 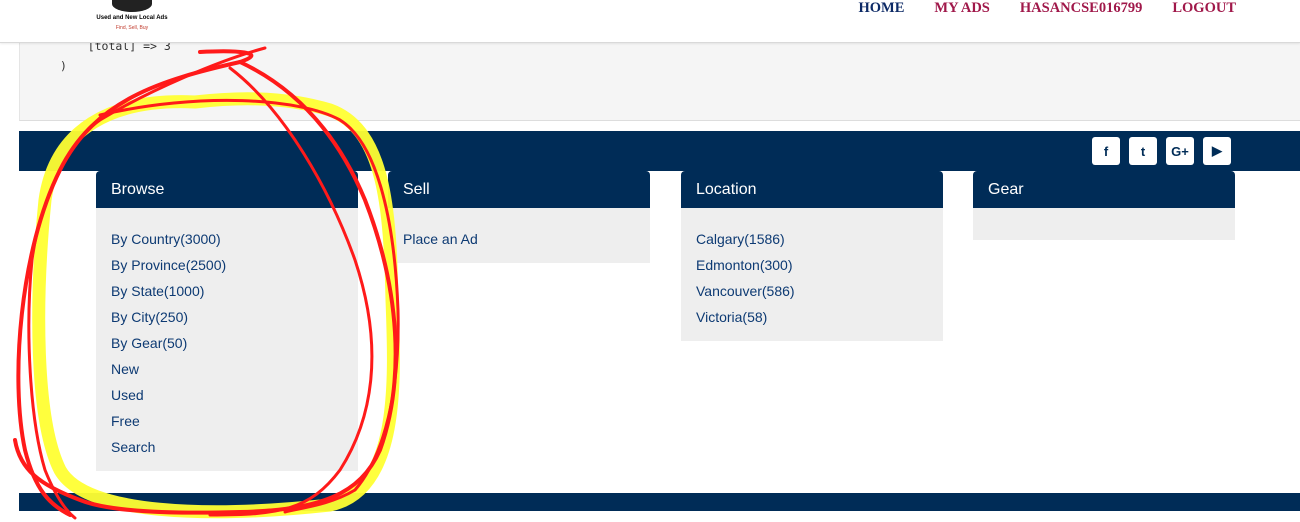 I want to click on sell-links: Place an Ad, so click(x=519, y=235).